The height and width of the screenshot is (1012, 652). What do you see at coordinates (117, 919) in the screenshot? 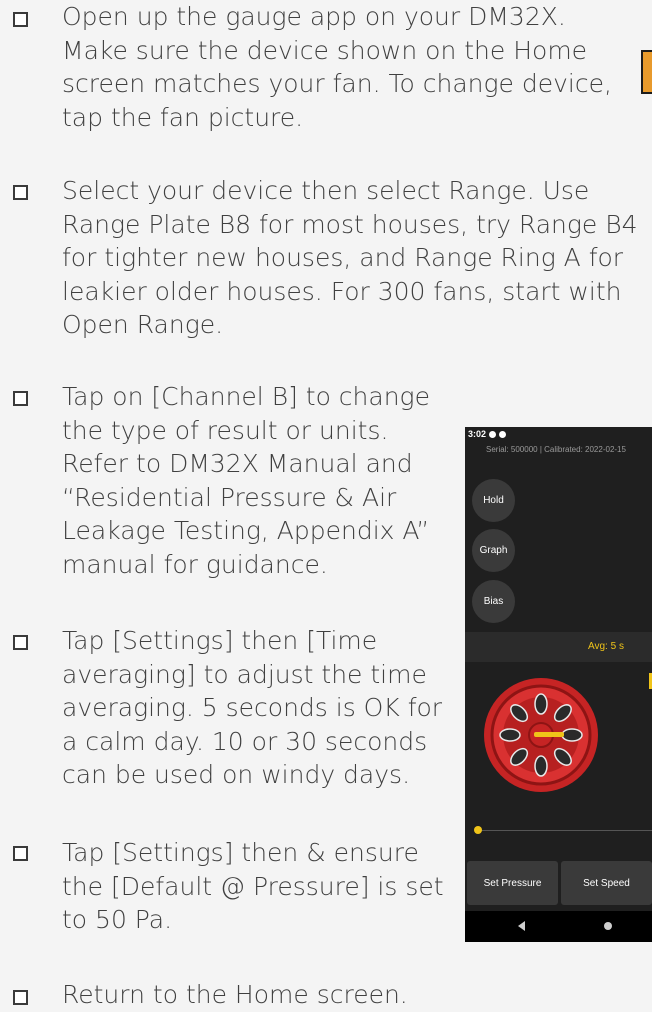
I see `text-line: to 50 Pa.` at bounding box center [117, 919].